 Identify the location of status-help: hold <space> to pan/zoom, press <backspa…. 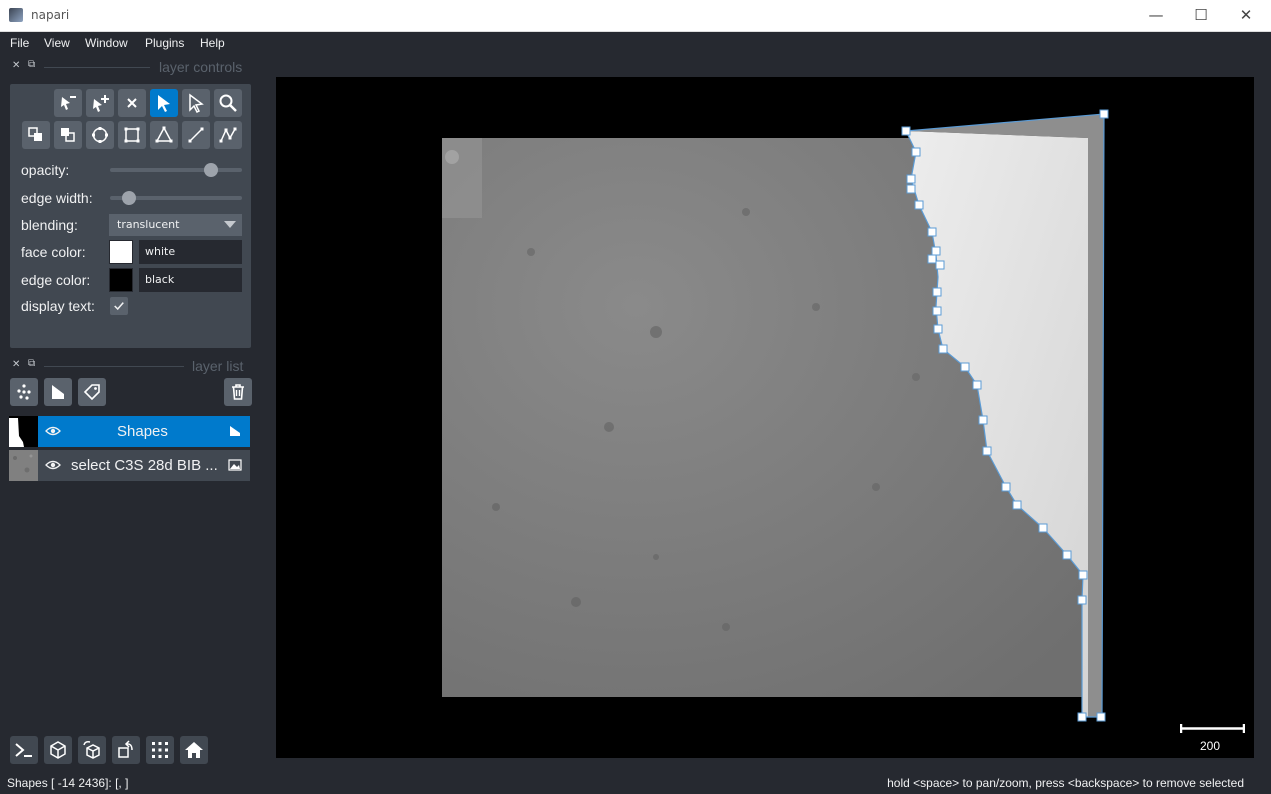
(1065, 783).